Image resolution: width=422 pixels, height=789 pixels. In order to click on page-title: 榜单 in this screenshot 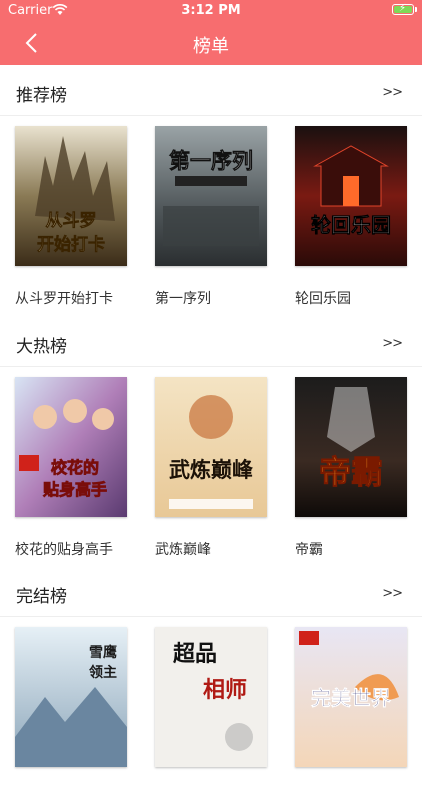, I will do `click(211, 46)`.